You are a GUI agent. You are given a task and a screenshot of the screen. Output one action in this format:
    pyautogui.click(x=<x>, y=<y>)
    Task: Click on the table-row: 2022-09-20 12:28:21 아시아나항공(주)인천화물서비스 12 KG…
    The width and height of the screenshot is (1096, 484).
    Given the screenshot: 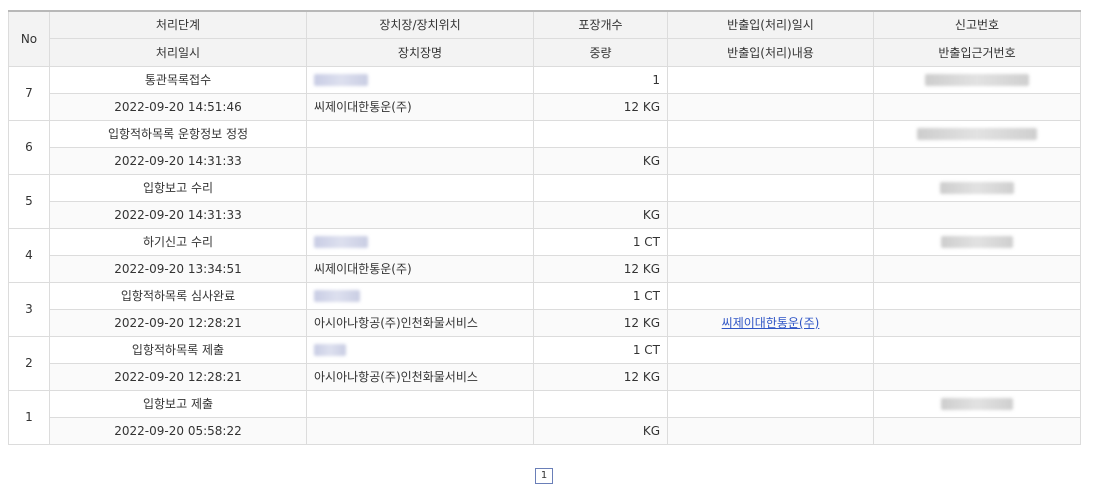 What is the action you would take?
    pyautogui.click(x=545, y=322)
    